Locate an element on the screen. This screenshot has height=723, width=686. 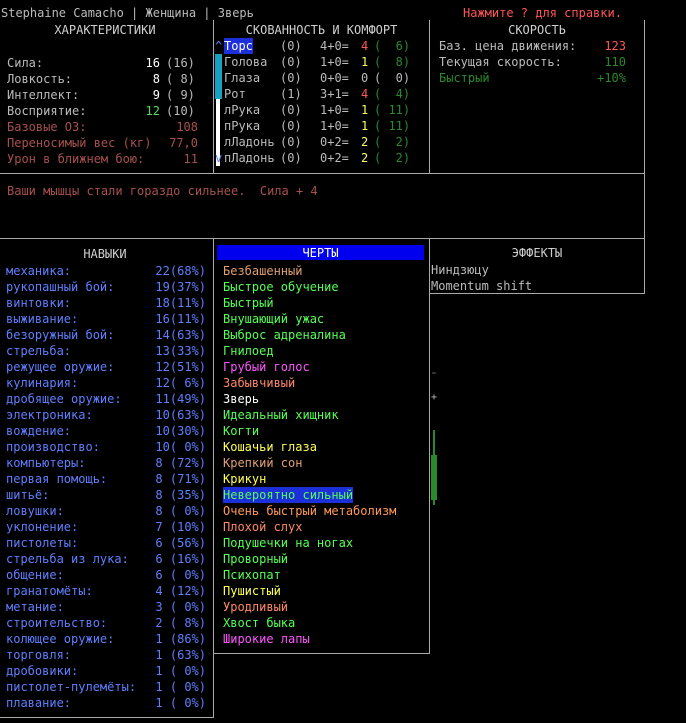
trait-row: Кошачьи глаза is located at coordinates (320, 447).